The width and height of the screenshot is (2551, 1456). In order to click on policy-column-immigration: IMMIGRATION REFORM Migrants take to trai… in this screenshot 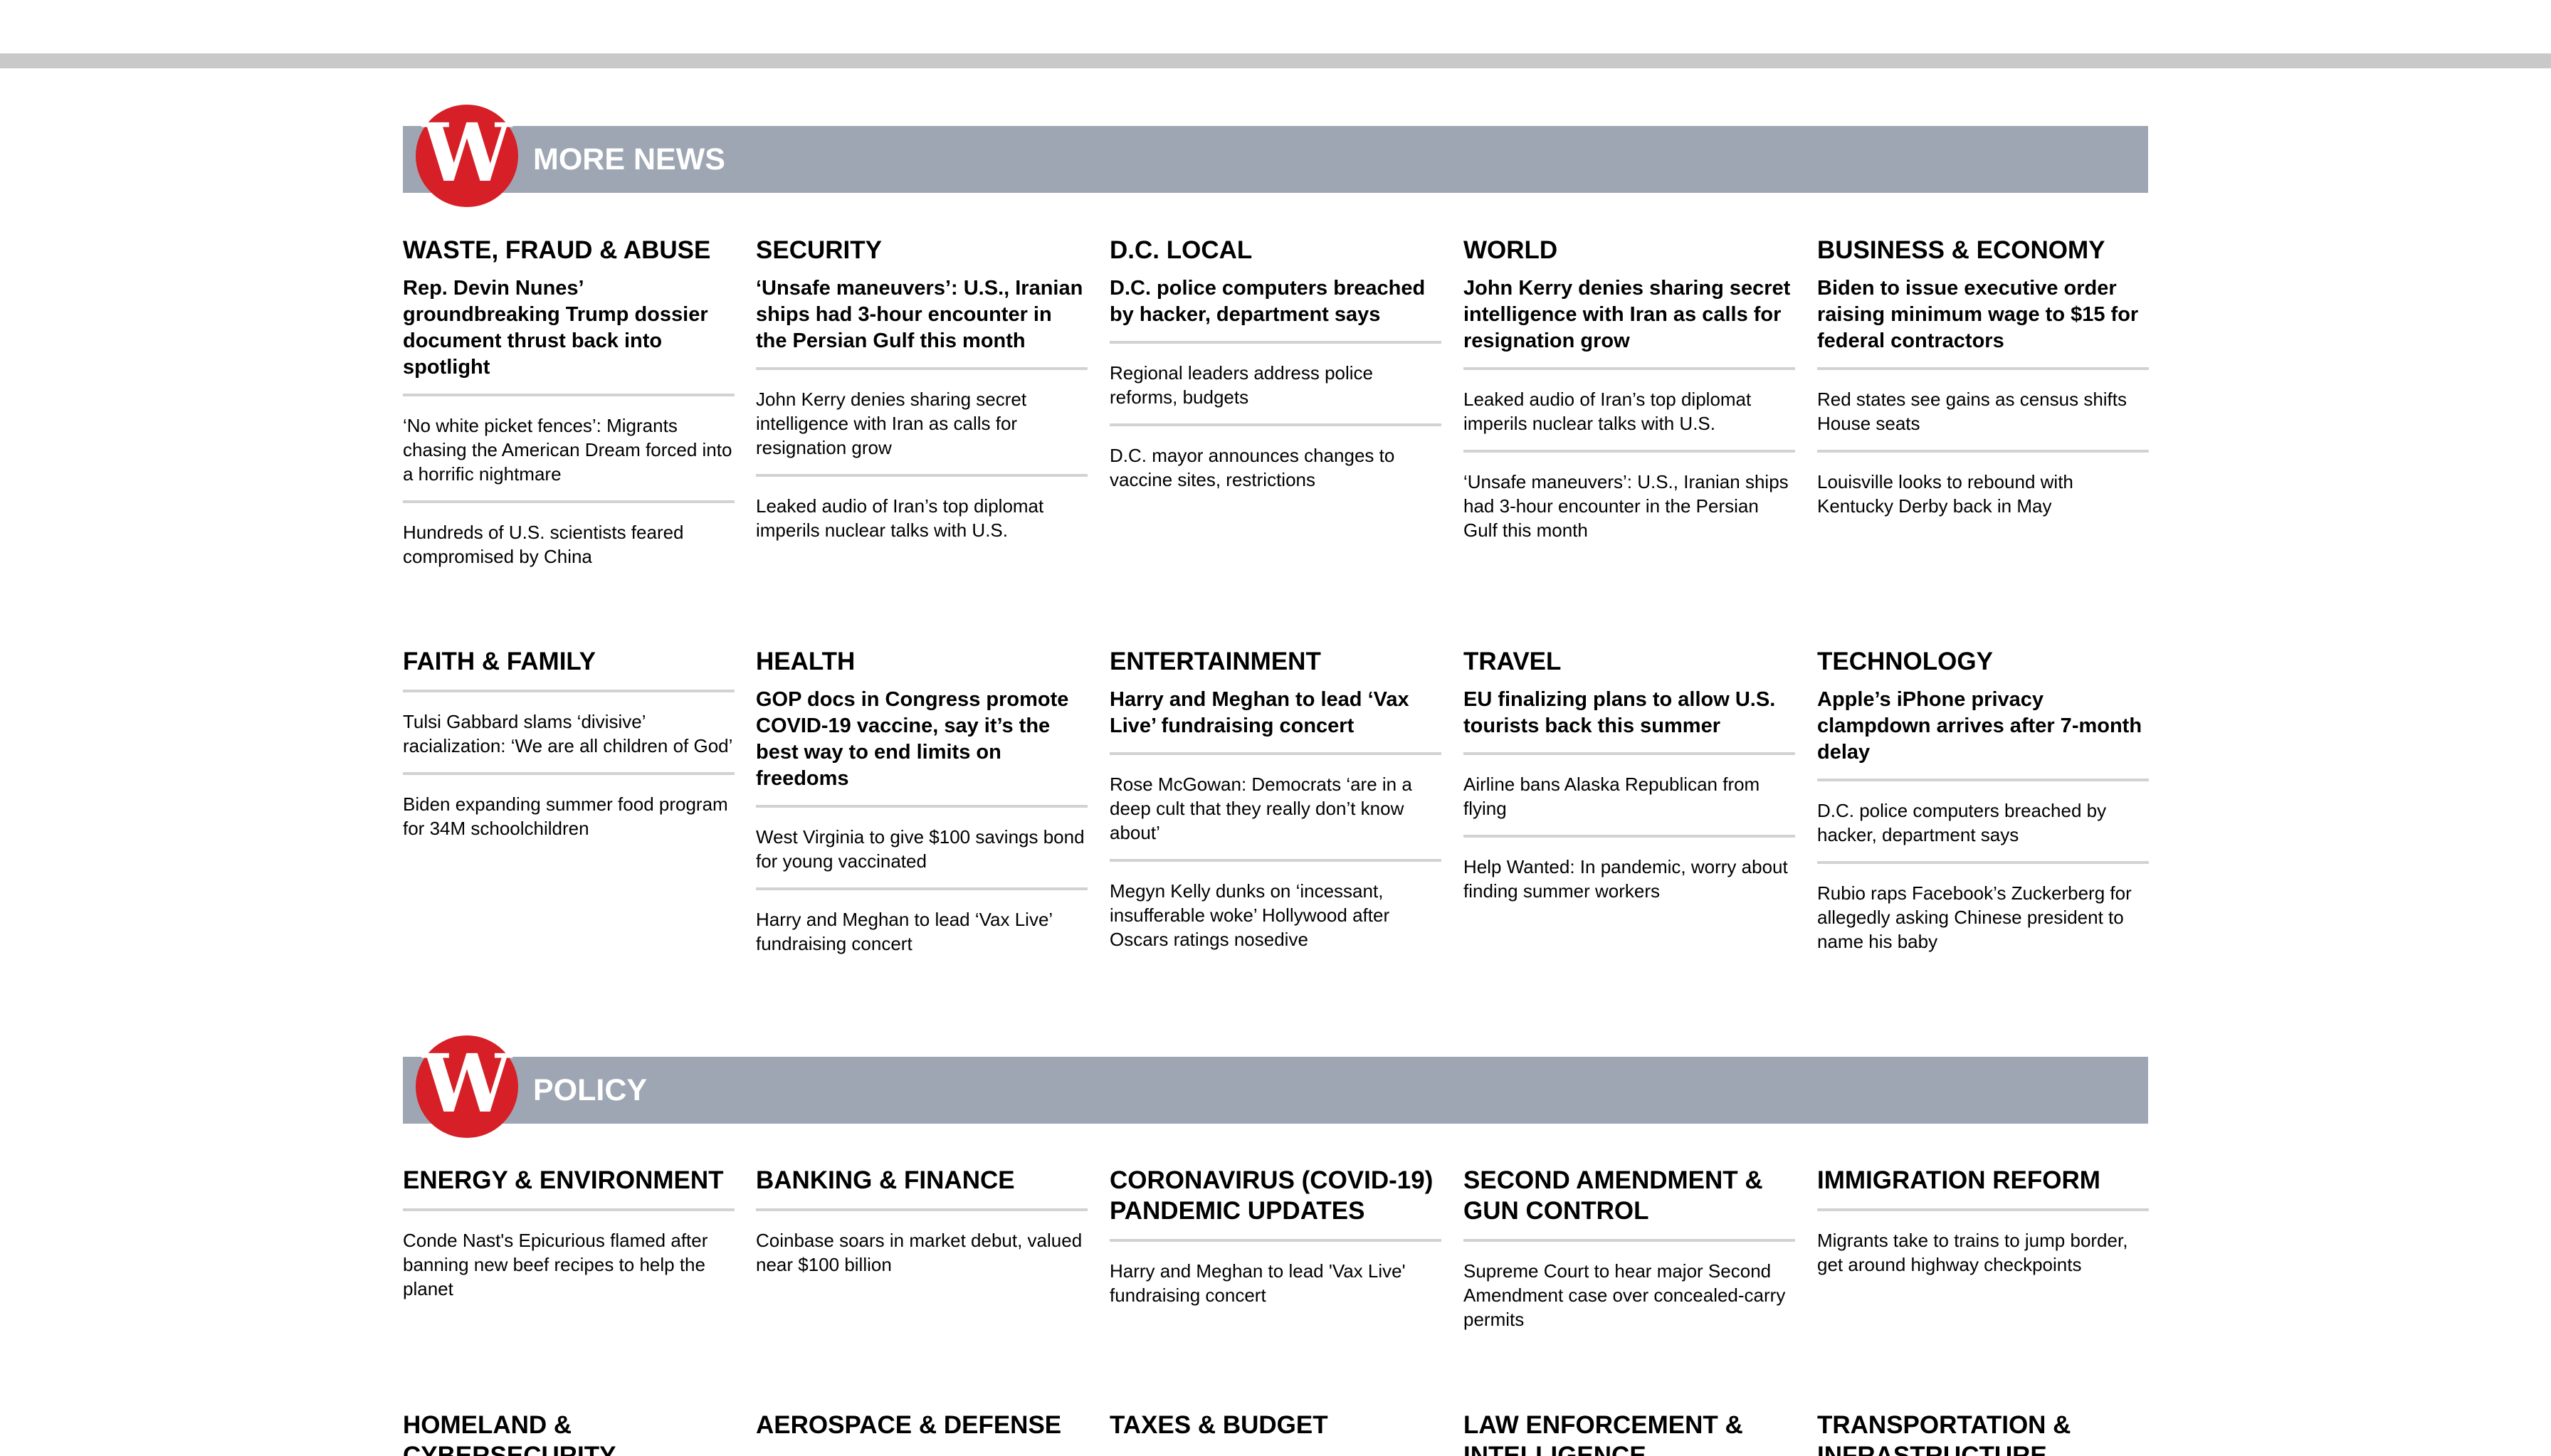, I will do `click(1983, 1228)`.